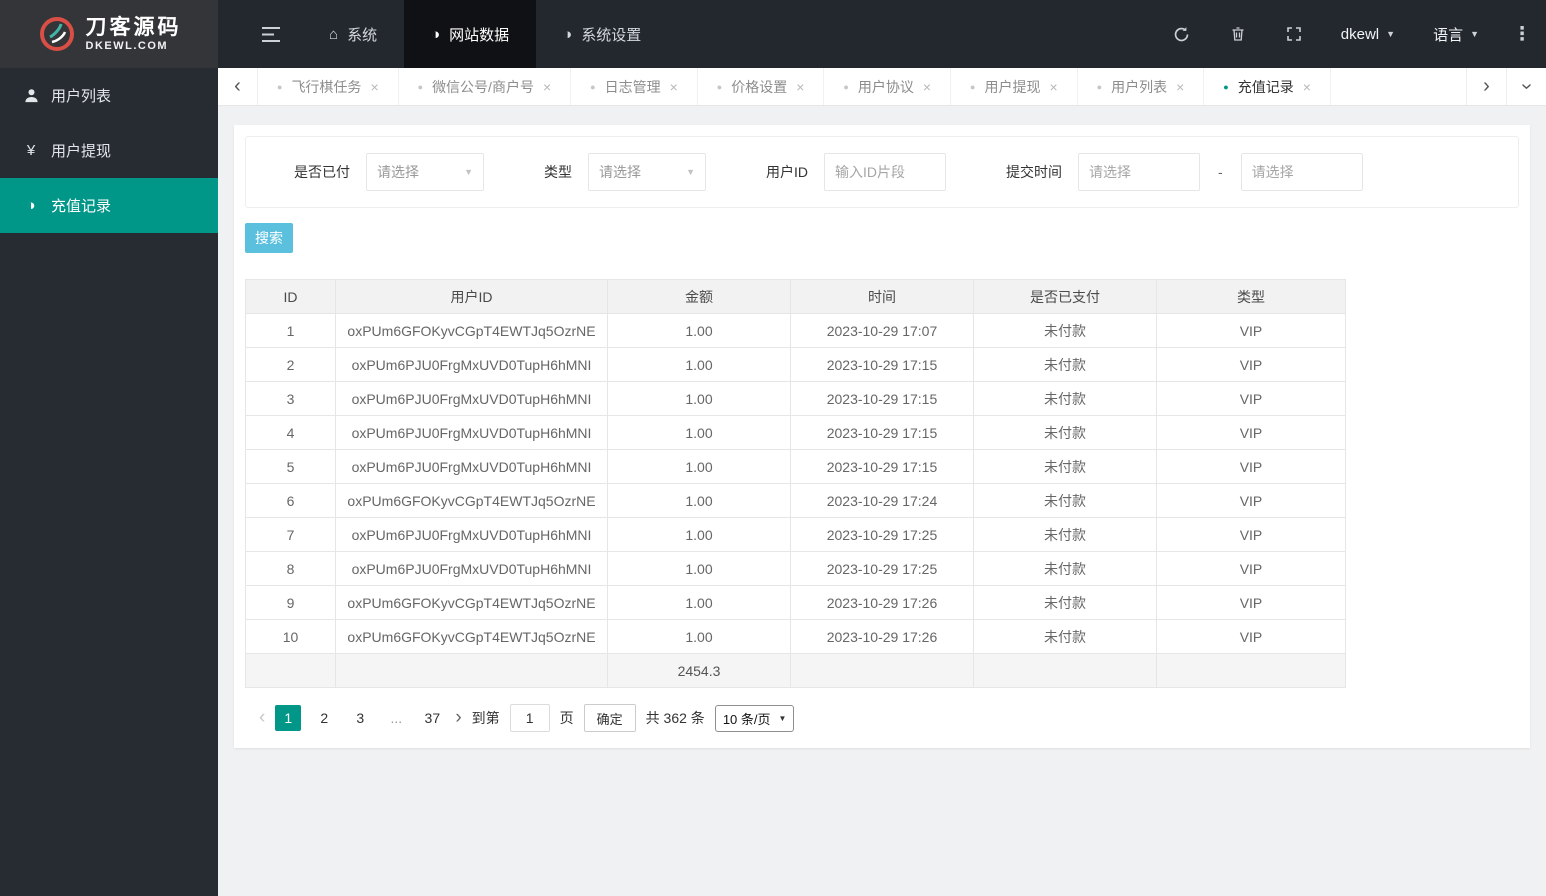  Describe the element at coordinates (470, 34) in the screenshot. I see `topnav-item-1: ◑ 网站数据` at that location.